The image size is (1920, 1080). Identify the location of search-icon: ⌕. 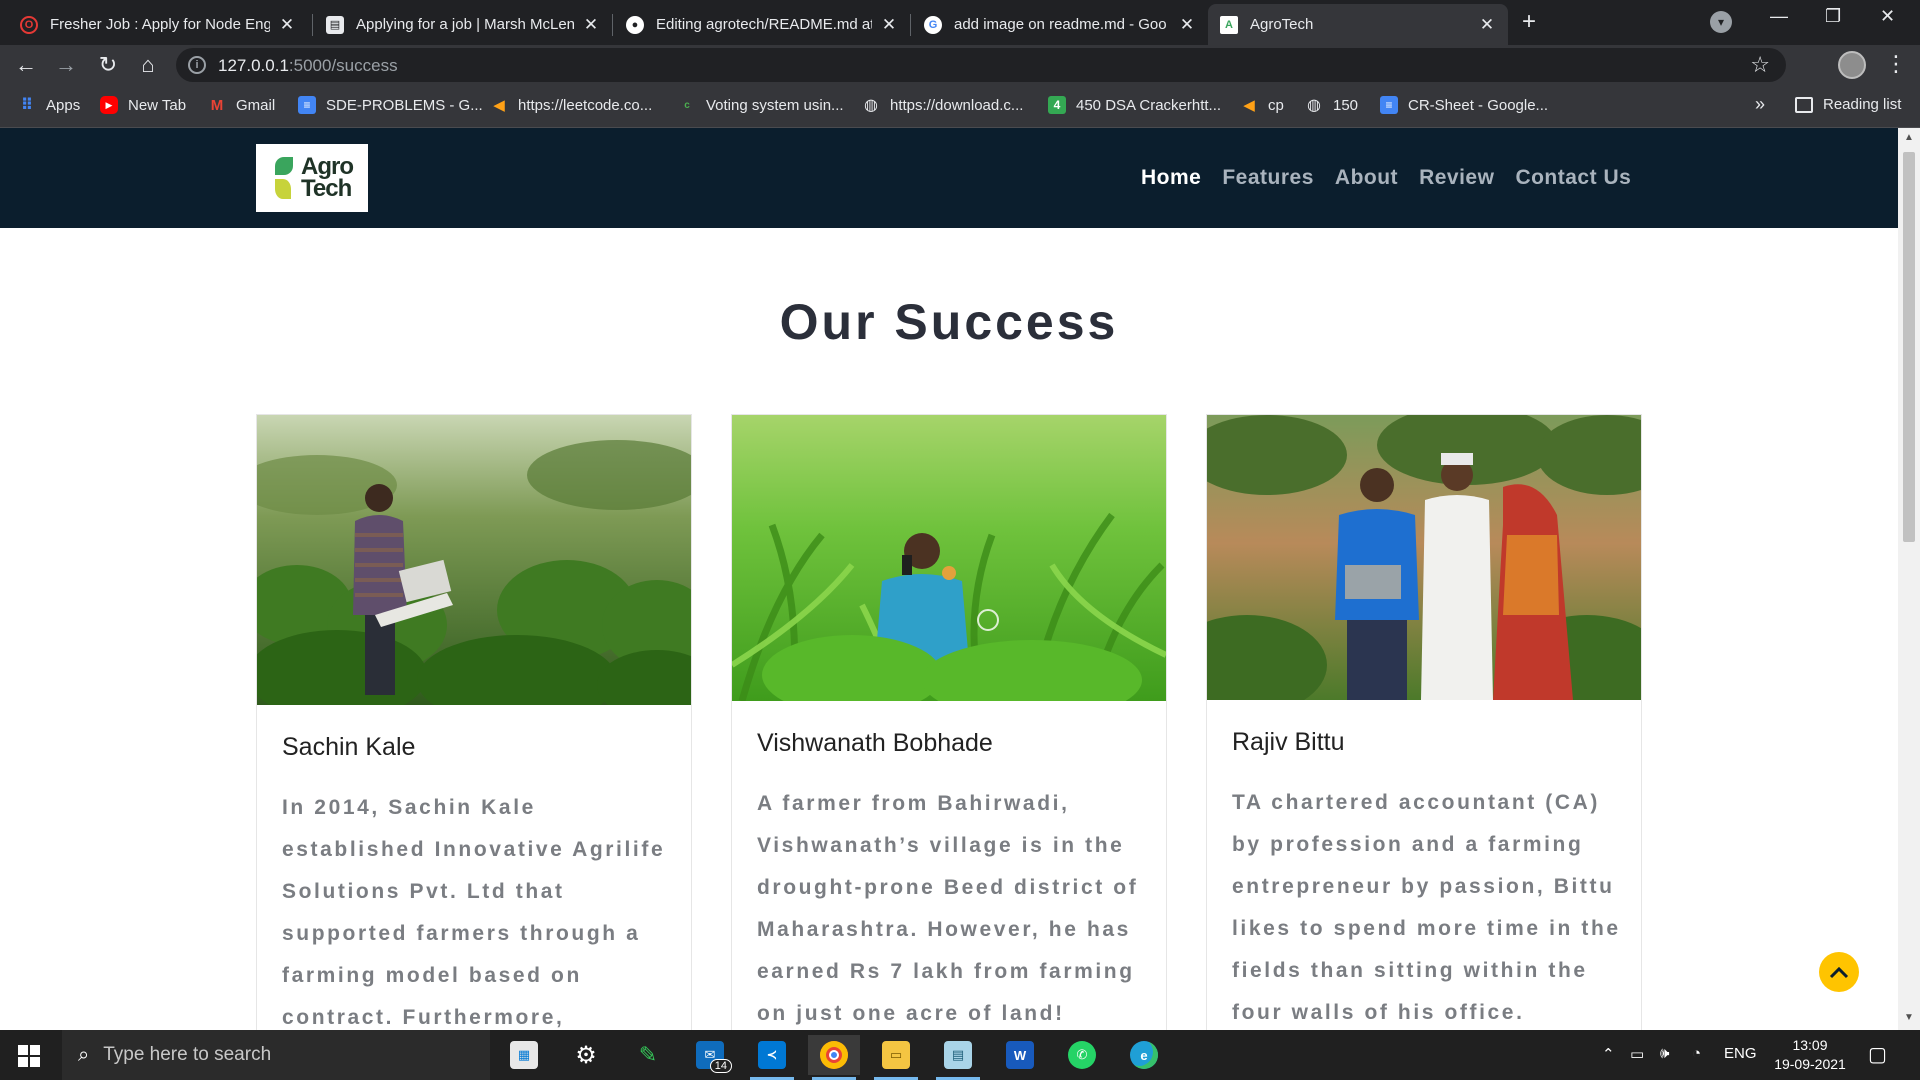
(84, 1054).